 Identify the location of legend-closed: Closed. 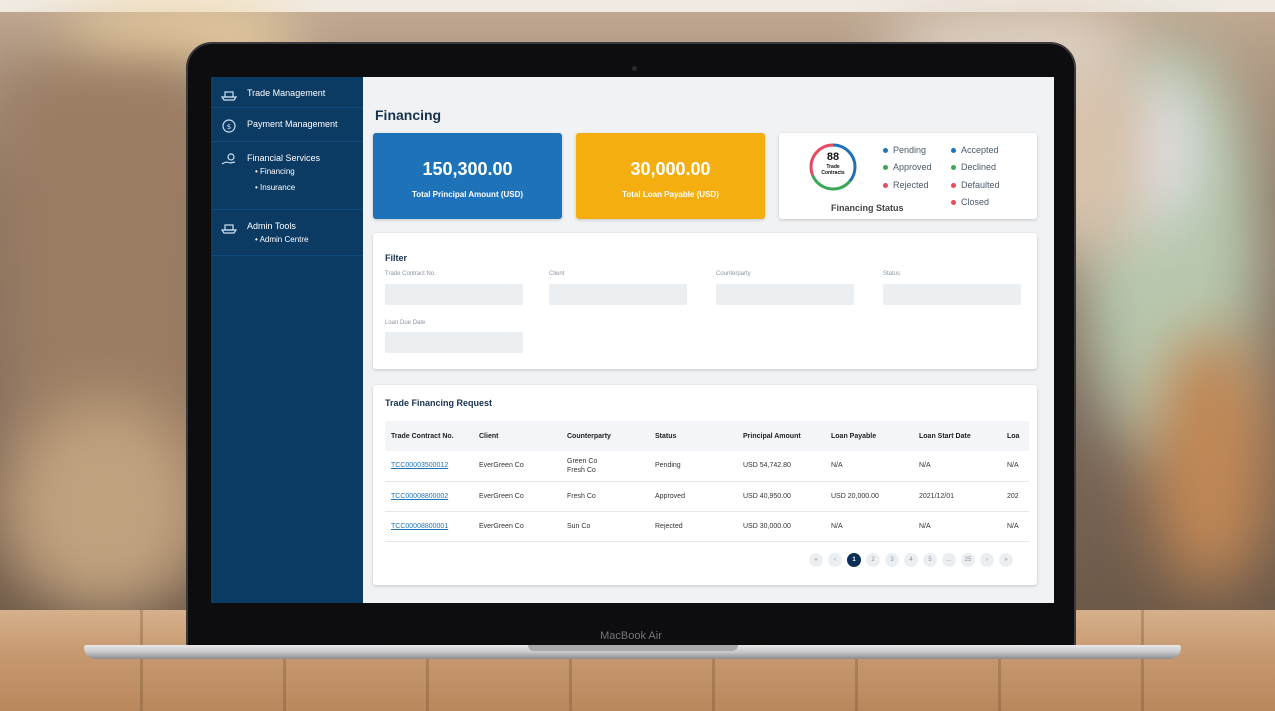
(970, 202).